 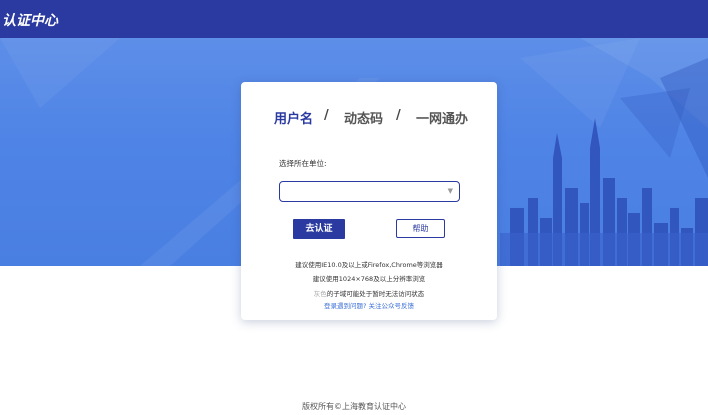 What do you see at coordinates (369, 265) in the screenshot?
I see `browser-tip: 建议使用IE10.0及以上或Firefox,Chrome等浏览器` at bounding box center [369, 265].